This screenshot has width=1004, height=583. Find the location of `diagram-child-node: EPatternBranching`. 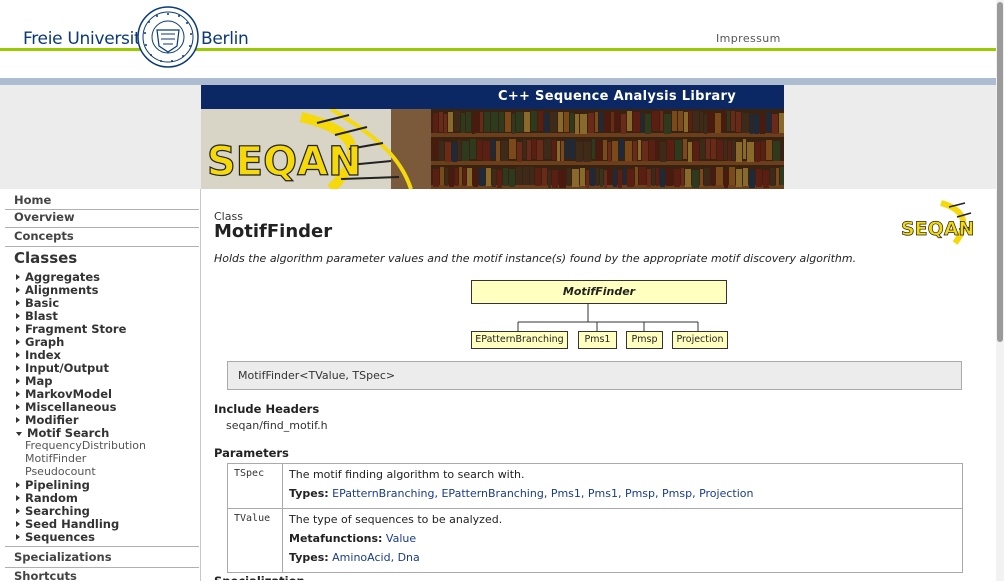

diagram-child-node: EPatternBranching is located at coordinates (519, 340).